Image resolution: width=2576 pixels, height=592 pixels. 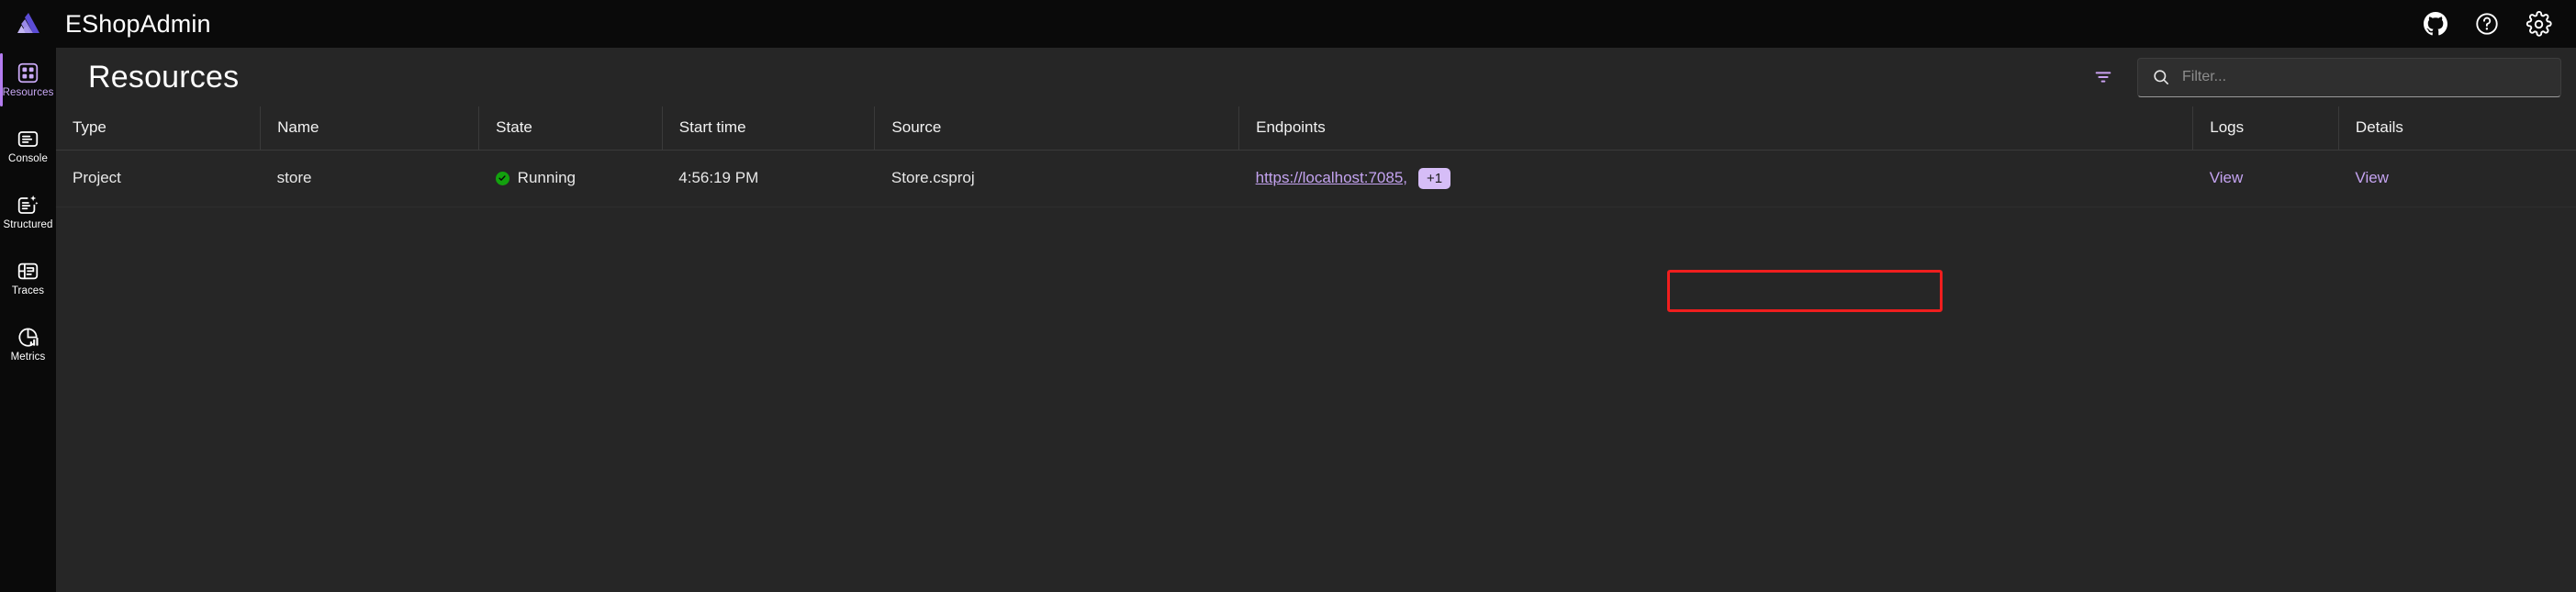 I want to click on sidebar-item-console: Console, so click(x=28, y=145).